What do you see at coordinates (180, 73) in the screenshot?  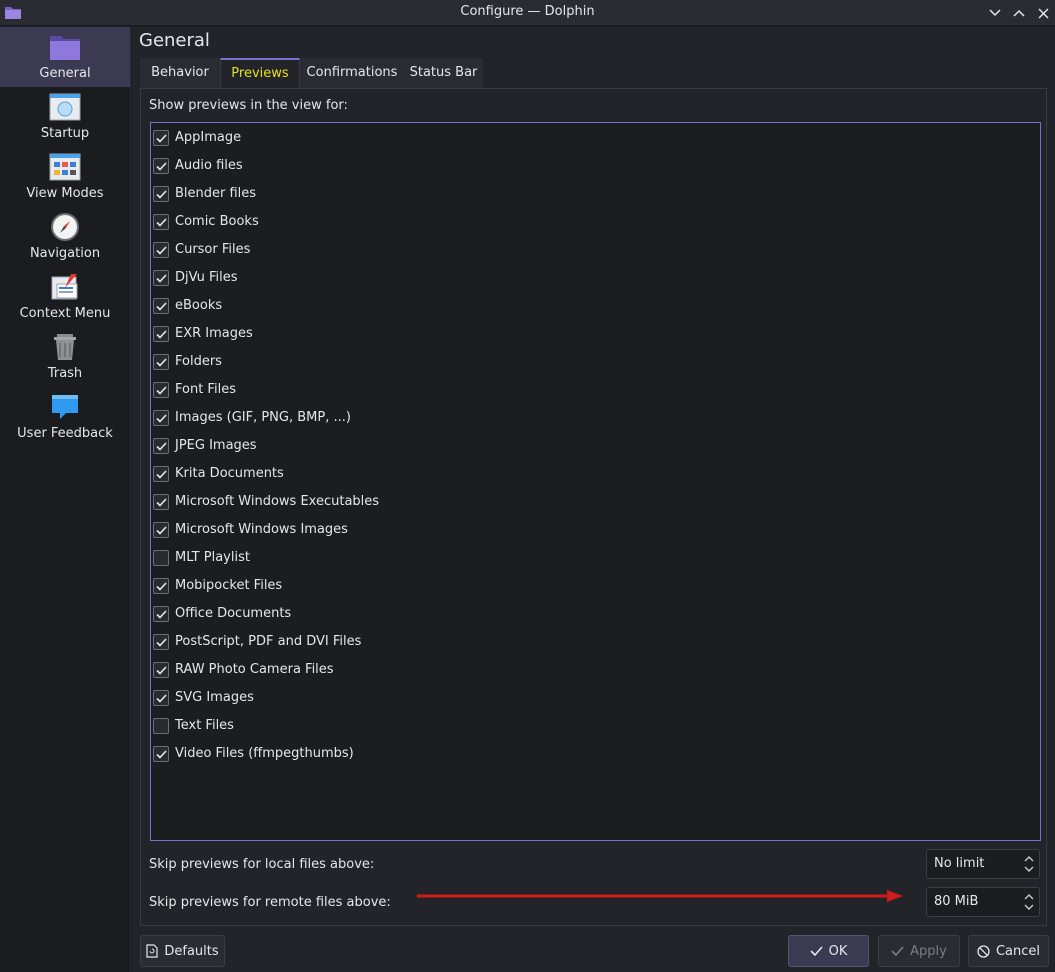 I see `tab-behavior: Behavior` at bounding box center [180, 73].